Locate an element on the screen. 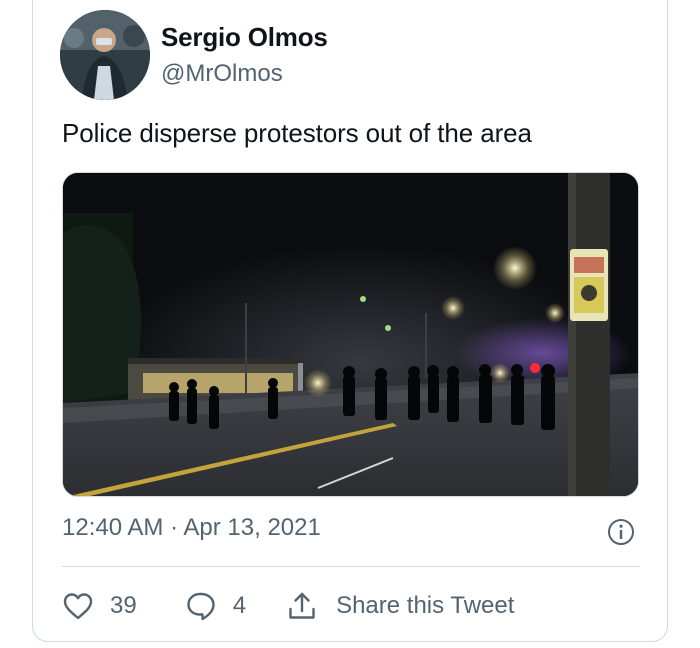 The image size is (700, 648). share-label: Share this Tweet is located at coordinates (425, 605).